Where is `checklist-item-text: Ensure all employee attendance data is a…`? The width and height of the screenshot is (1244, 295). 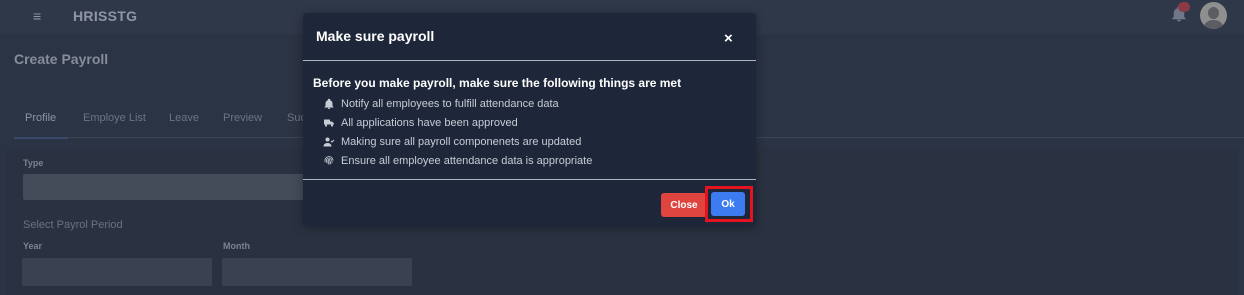
checklist-item-text: Ensure all employee attendance data is a… is located at coordinates (467, 161).